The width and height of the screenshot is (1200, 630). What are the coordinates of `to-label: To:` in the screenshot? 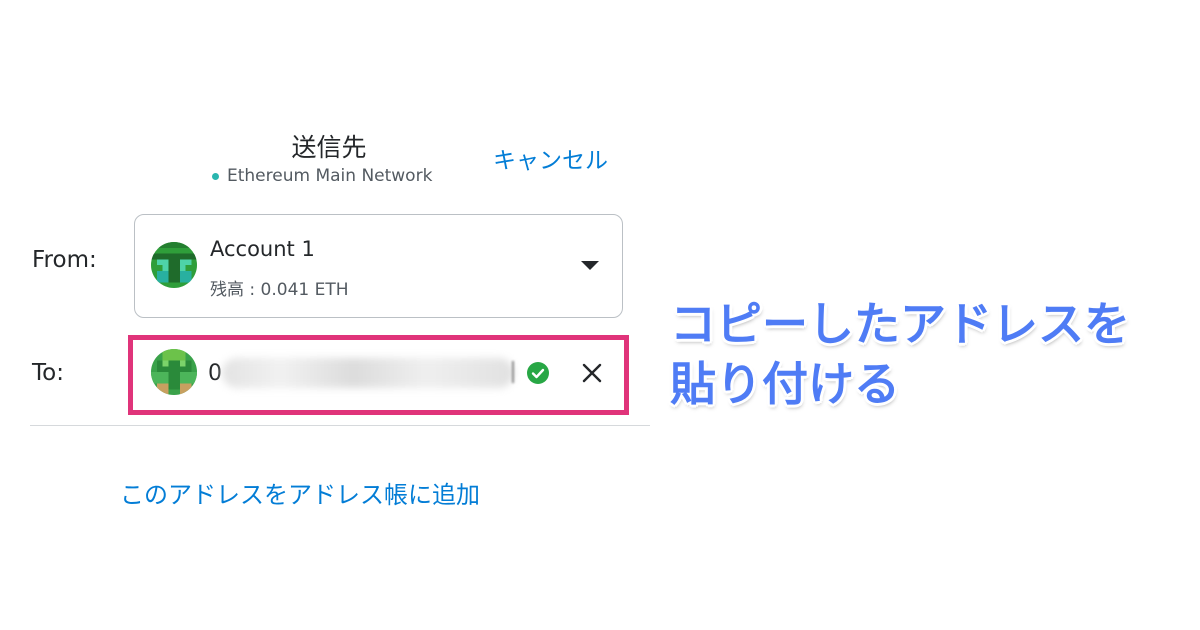 It's located at (48, 373).